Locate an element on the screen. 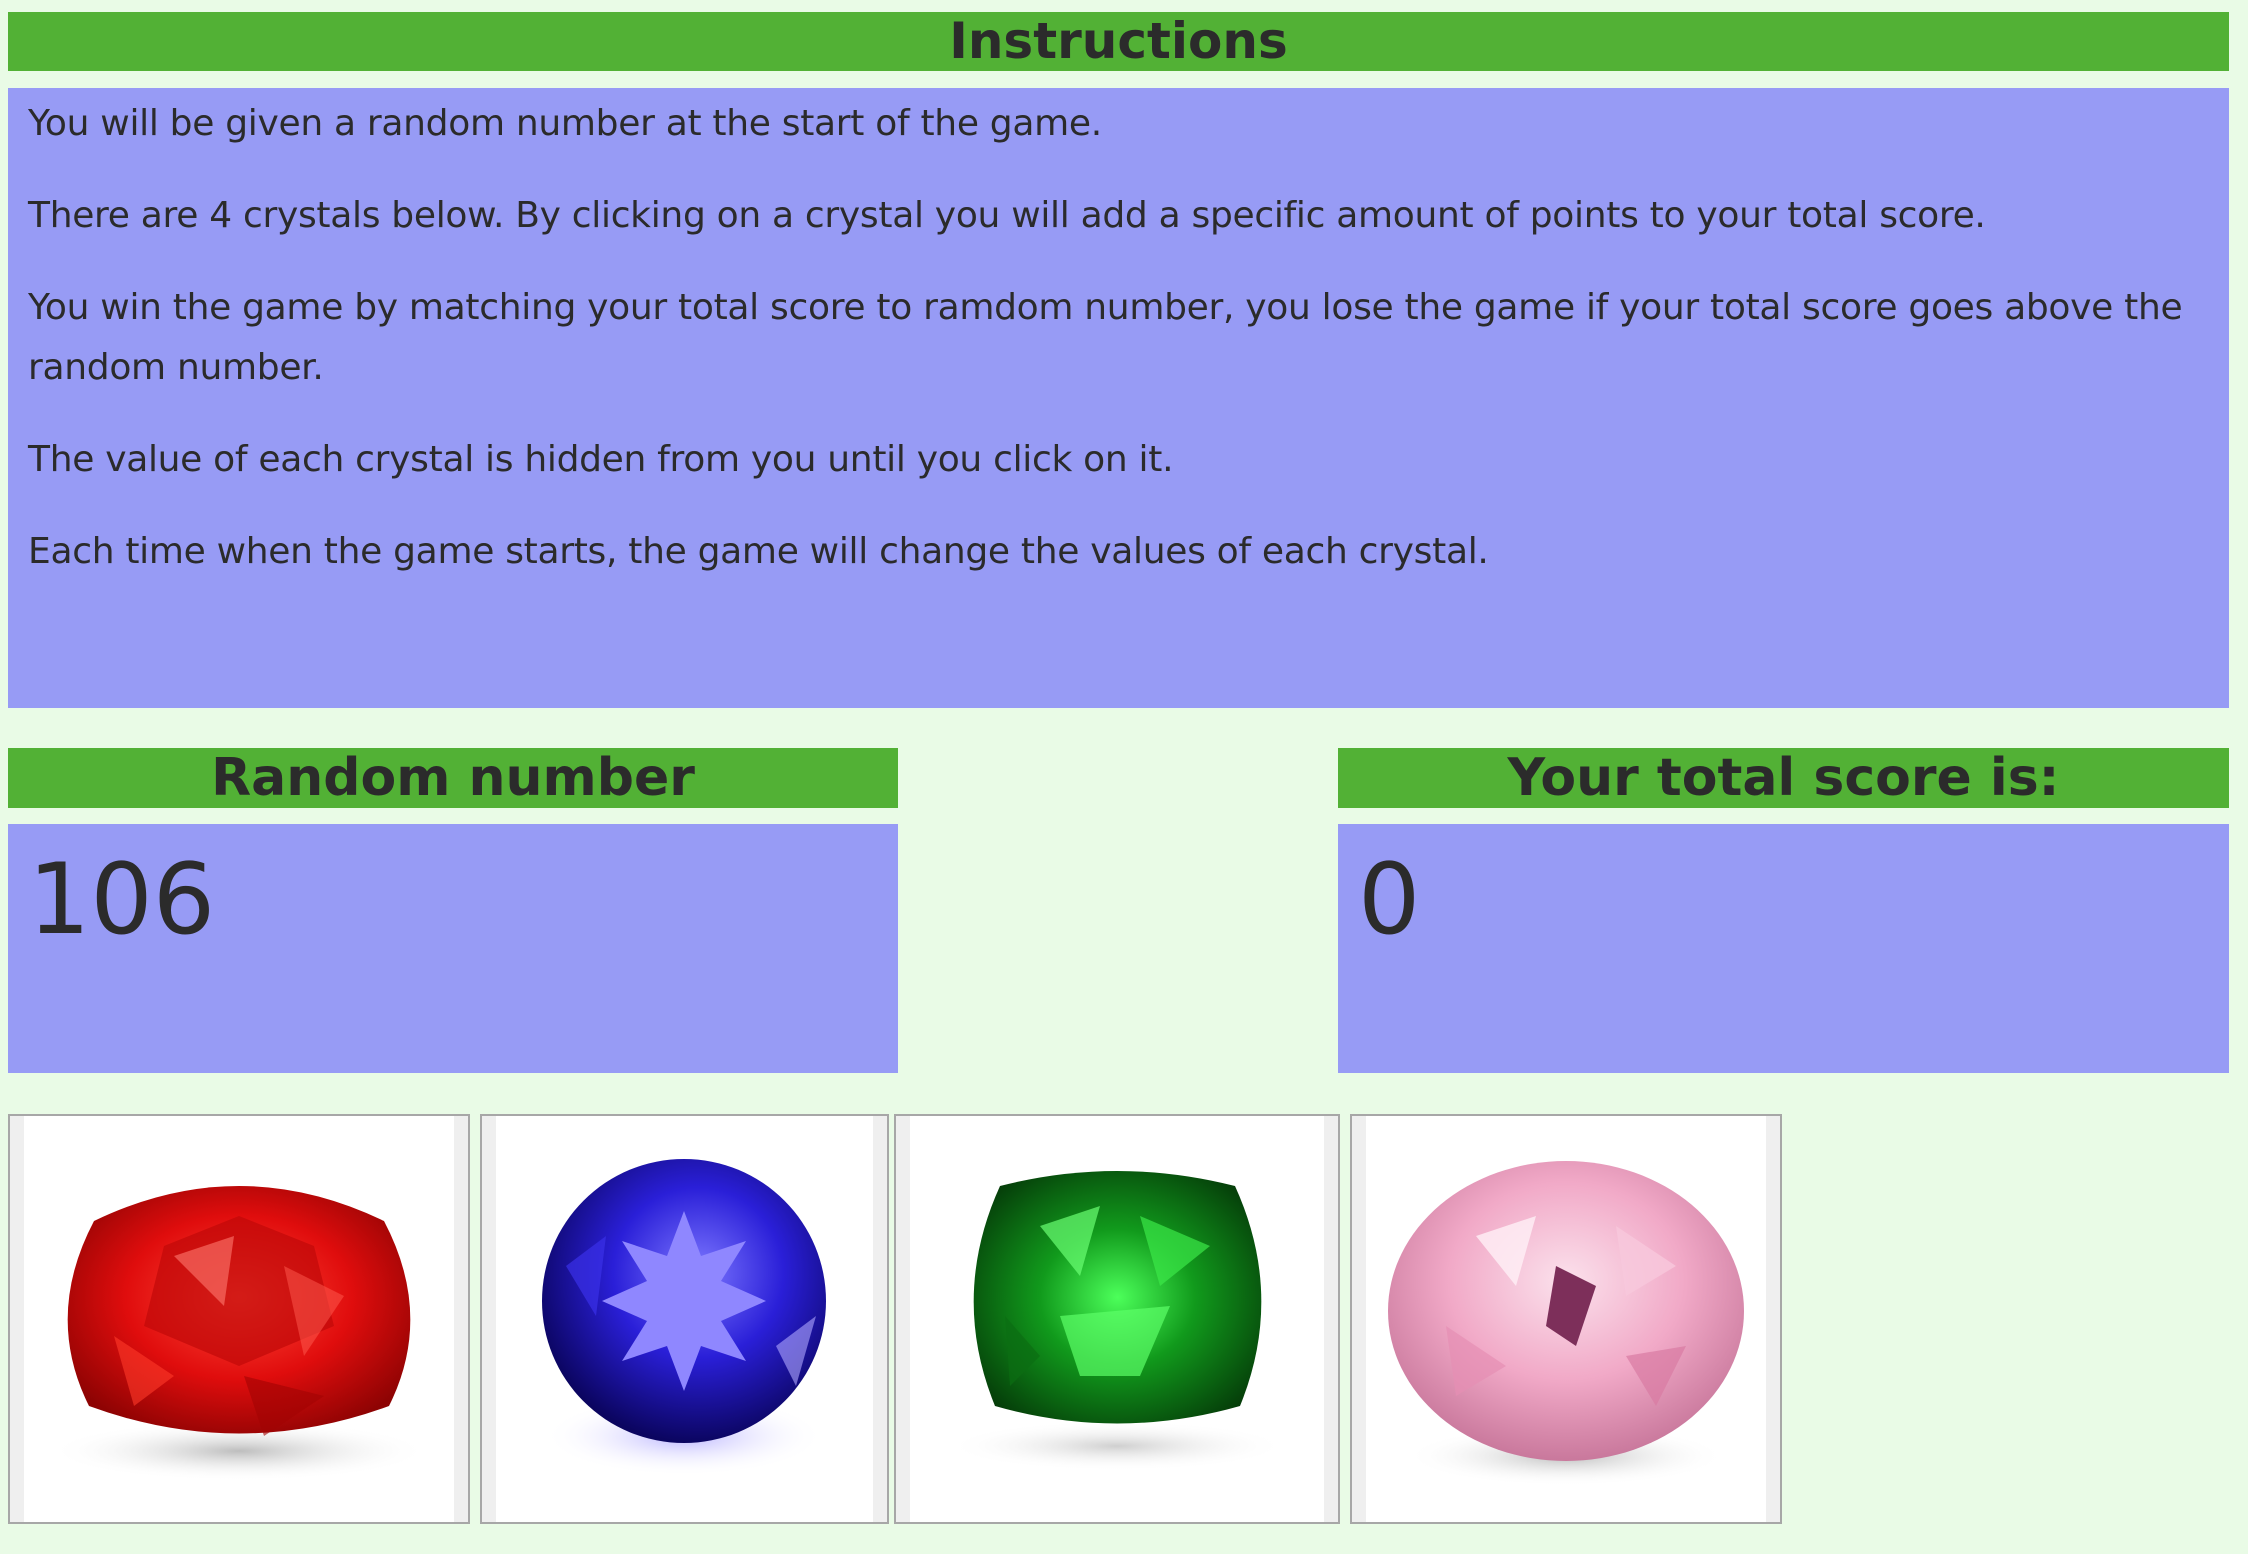 This screenshot has width=2248, height=1554. crystal-button-pink is located at coordinates (1566, 1319).